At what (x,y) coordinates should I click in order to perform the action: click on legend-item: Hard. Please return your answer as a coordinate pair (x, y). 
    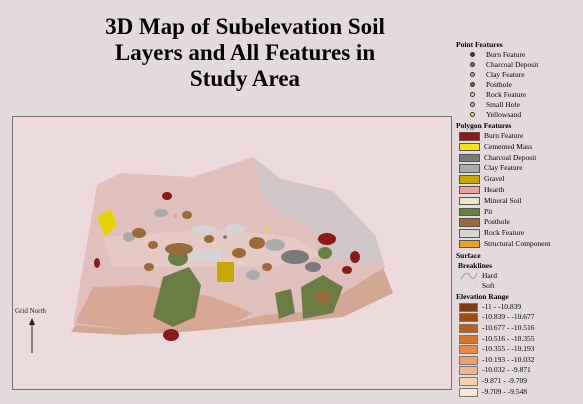
    Looking at the image, I should click on (518, 276).